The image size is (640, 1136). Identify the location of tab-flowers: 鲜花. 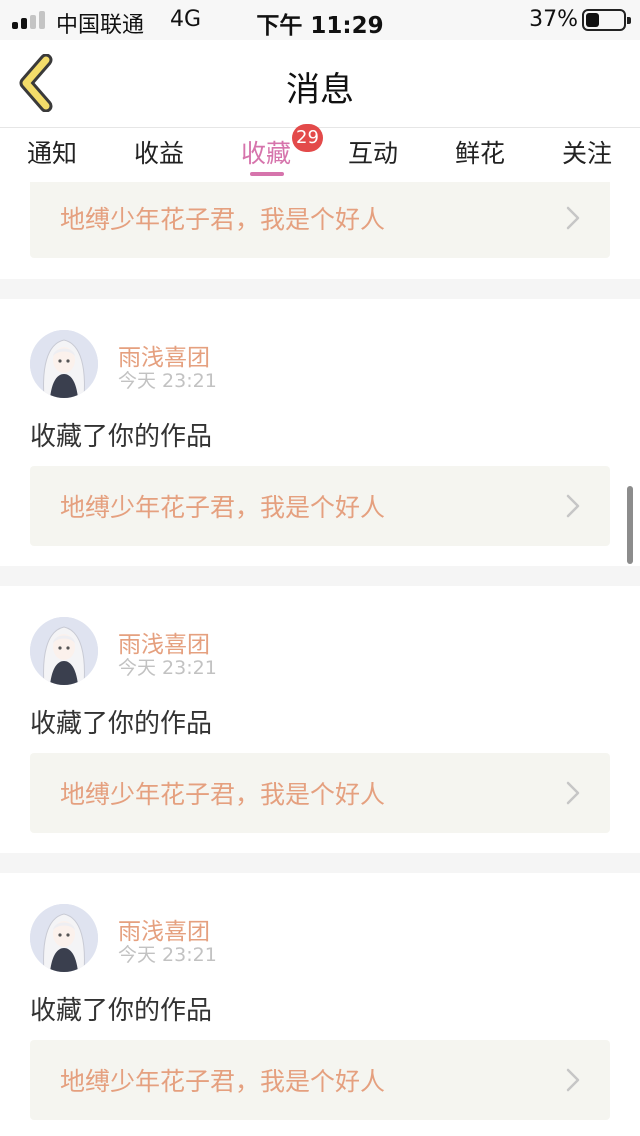
(480, 156).